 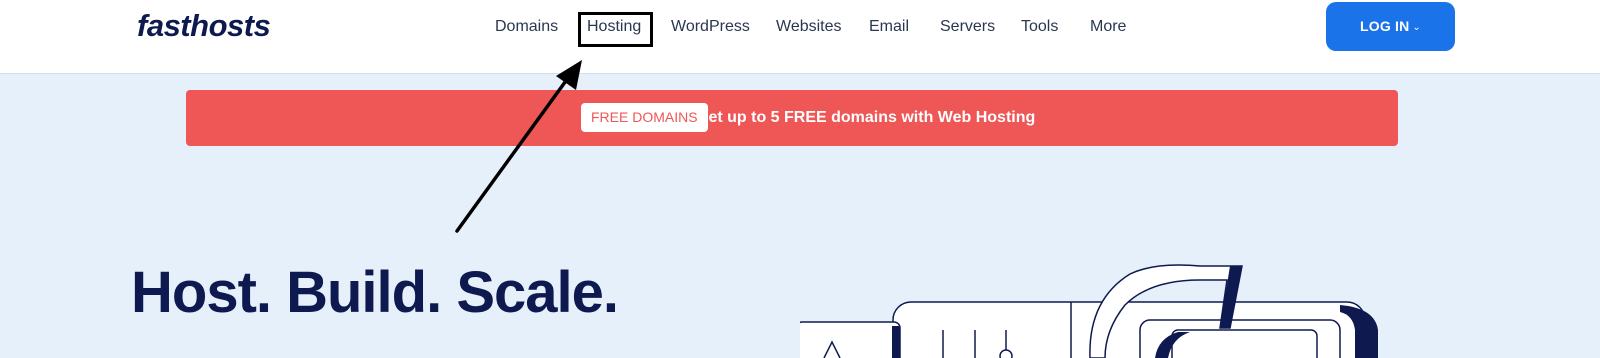 What do you see at coordinates (1089, 311) in the screenshot?
I see `server-illustration` at bounding box center [1089, 311].